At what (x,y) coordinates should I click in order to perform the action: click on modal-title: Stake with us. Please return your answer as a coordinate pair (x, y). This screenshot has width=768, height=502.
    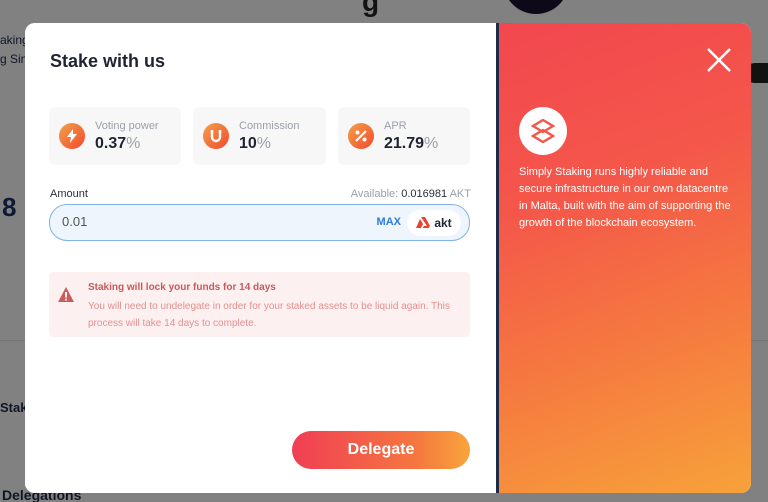
    Looking at the image, I should click on (108, 61).